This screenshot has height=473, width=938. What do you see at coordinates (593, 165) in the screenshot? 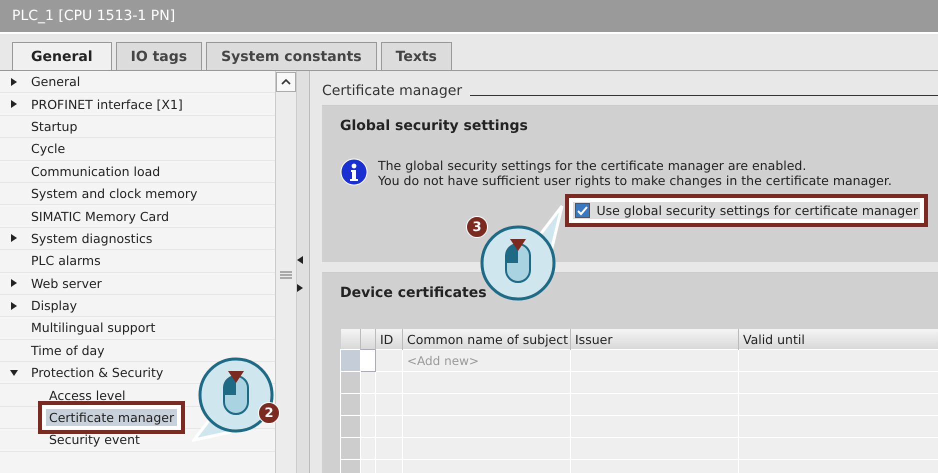
I see `info-message: The global security settings for the certificate manager are enabled.` at bounding box center [593, 165].